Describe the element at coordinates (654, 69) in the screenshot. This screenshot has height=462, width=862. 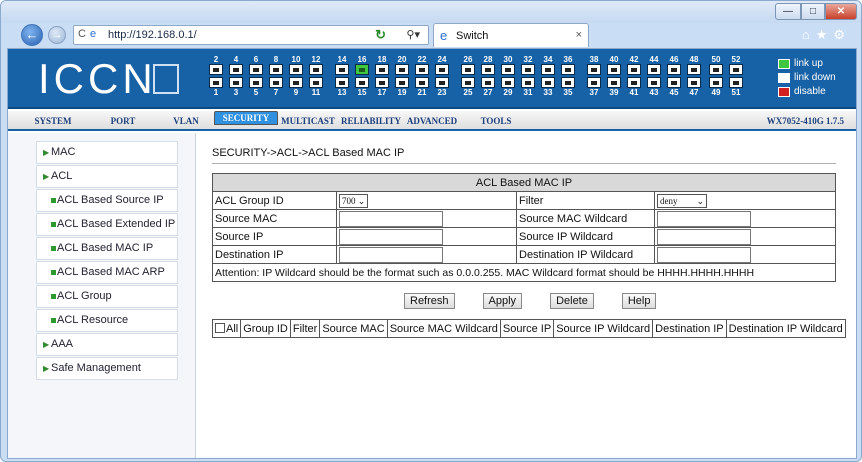
I see `port-44-icon` at that location.